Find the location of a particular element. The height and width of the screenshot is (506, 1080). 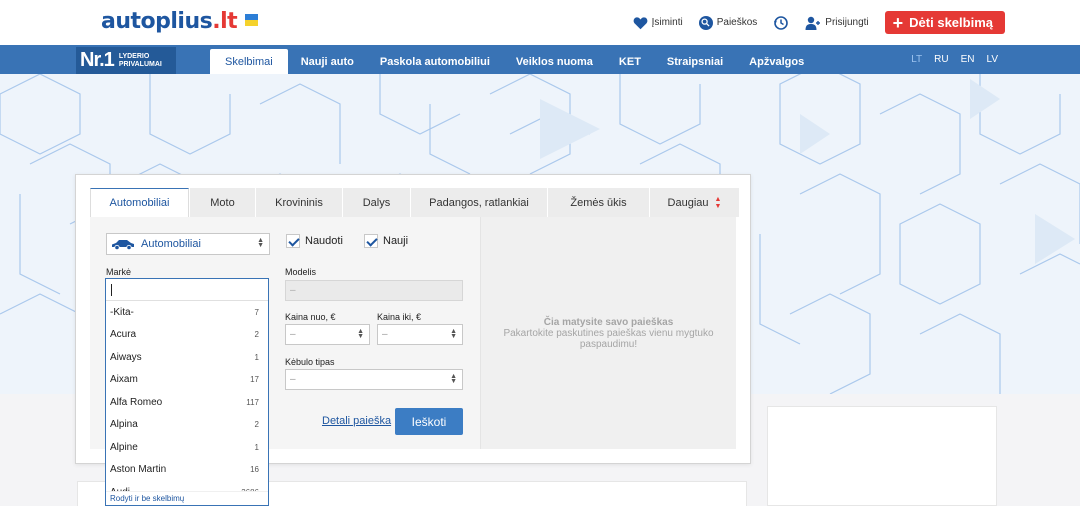

detailed-search-link: Detali paieška is located at coordinates (356, 421).